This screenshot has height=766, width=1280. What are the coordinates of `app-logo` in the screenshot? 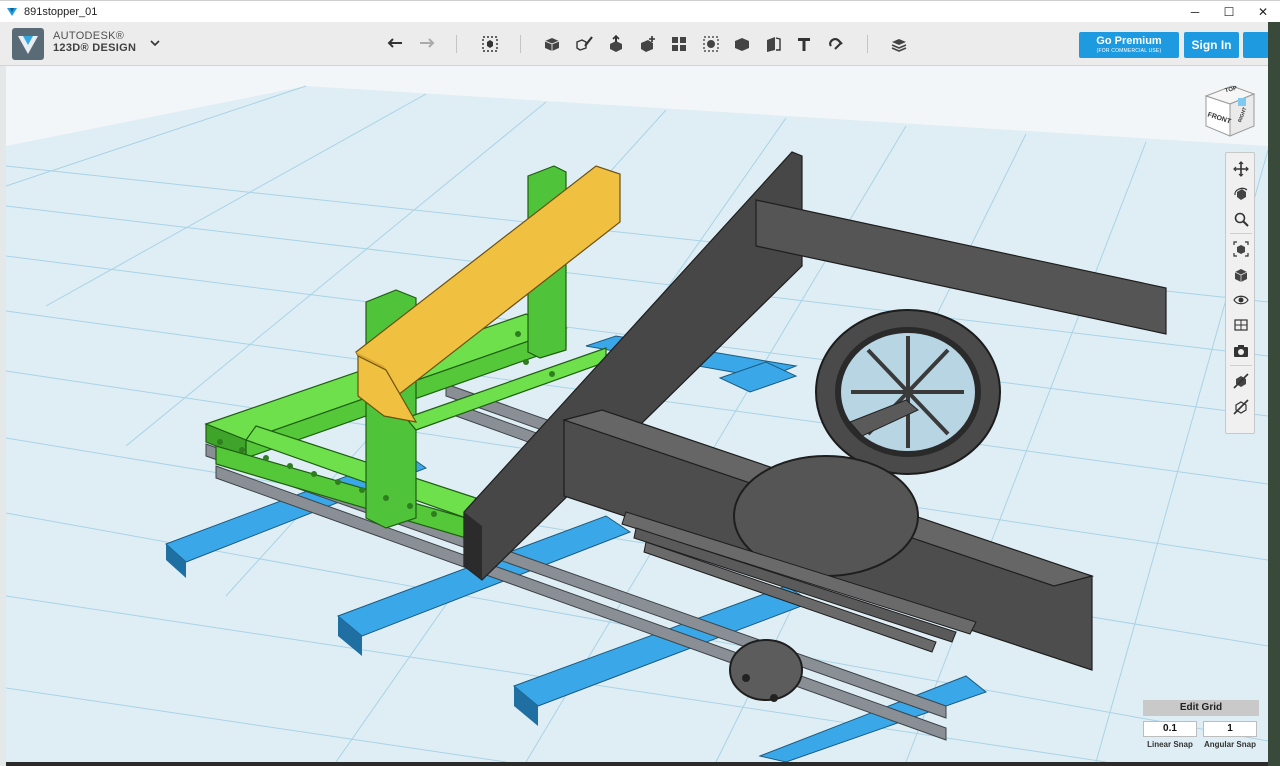 It's located at (28, 44).